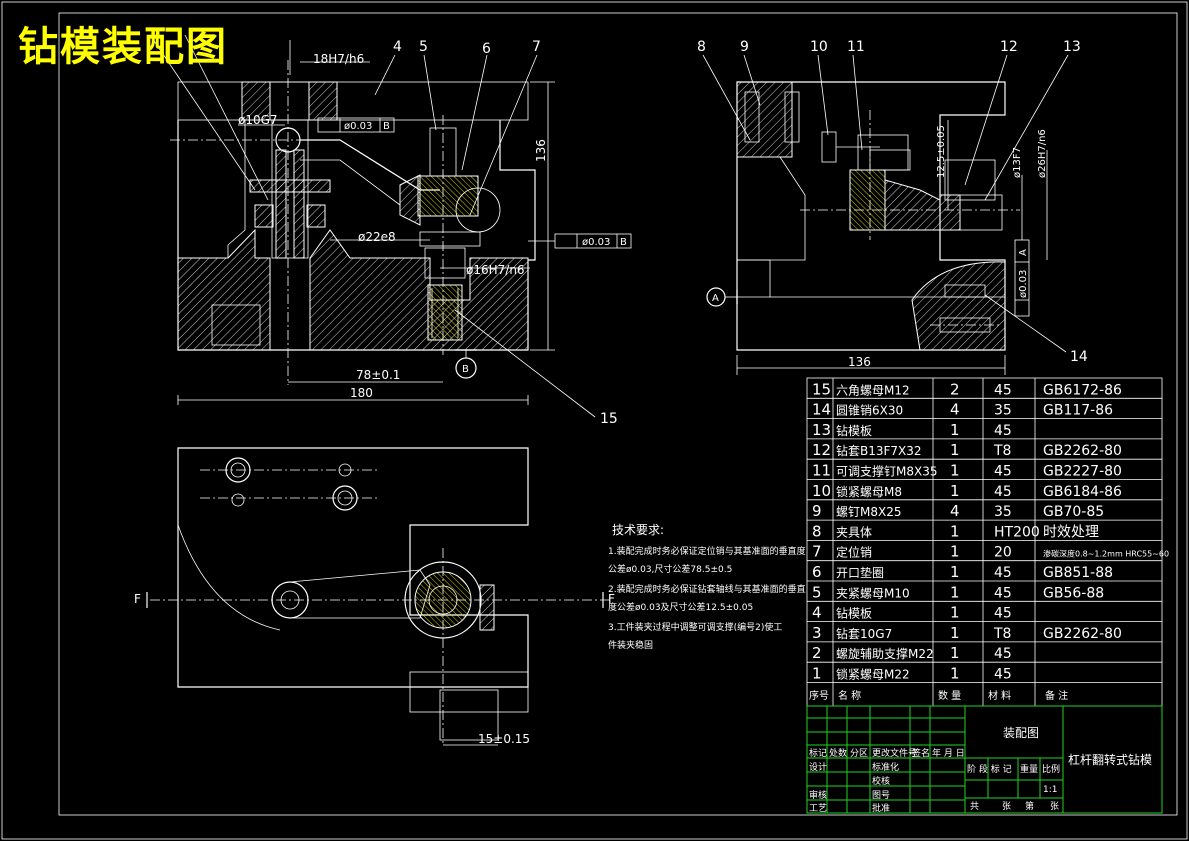 This screenshot has width=1189, height=841. I want to click on balloon-11: 11, so click(856, 47).